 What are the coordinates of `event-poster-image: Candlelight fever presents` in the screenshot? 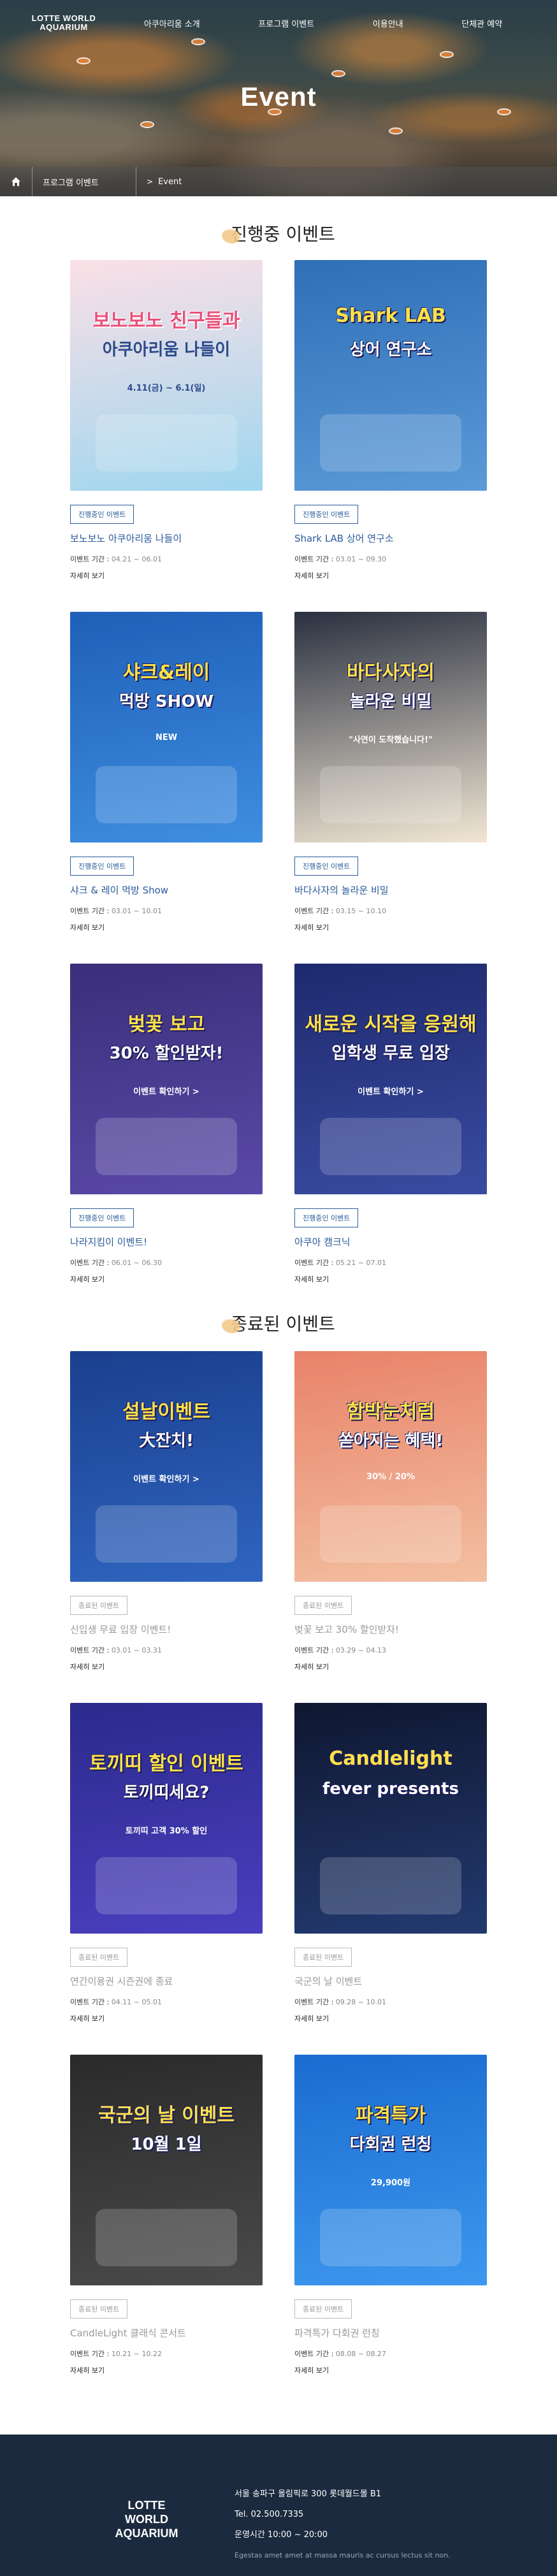 It's located at (390, 1818).